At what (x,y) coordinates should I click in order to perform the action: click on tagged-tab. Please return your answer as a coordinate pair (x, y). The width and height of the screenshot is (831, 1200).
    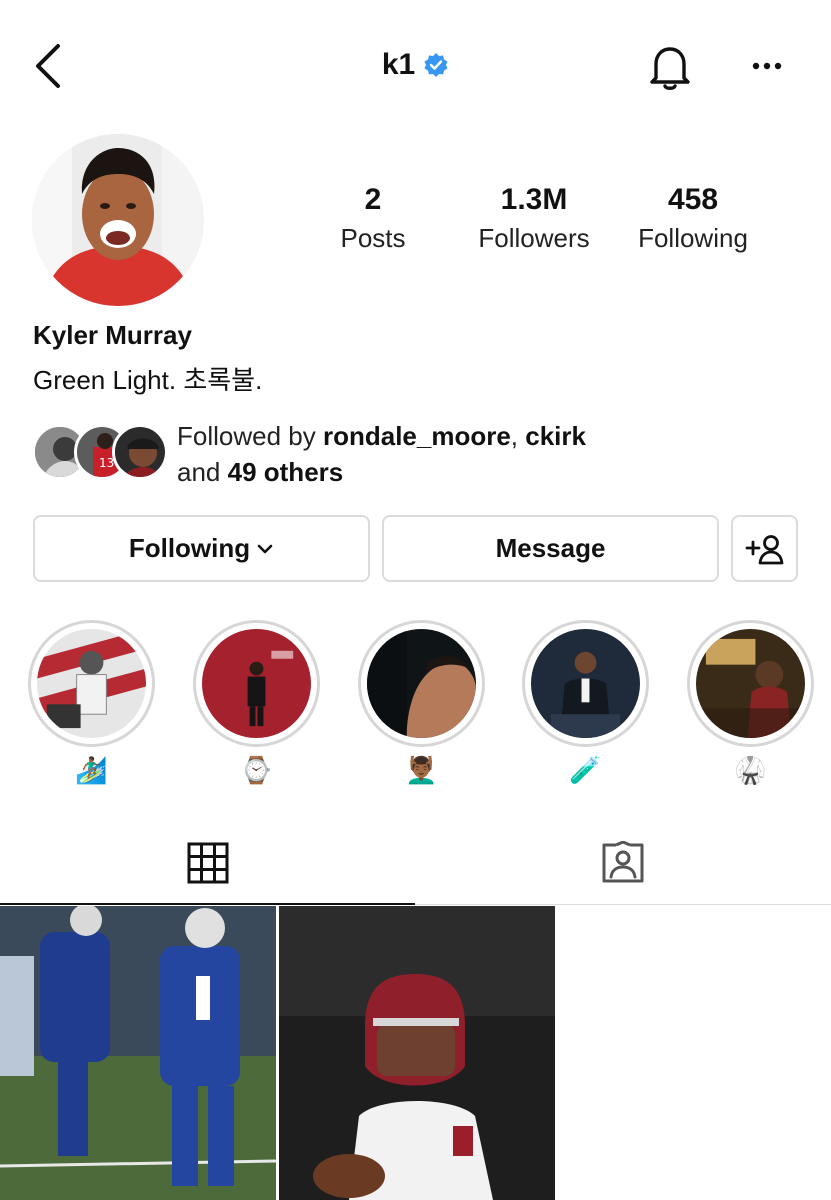
    Looking at the image, I should click on (623, 862).